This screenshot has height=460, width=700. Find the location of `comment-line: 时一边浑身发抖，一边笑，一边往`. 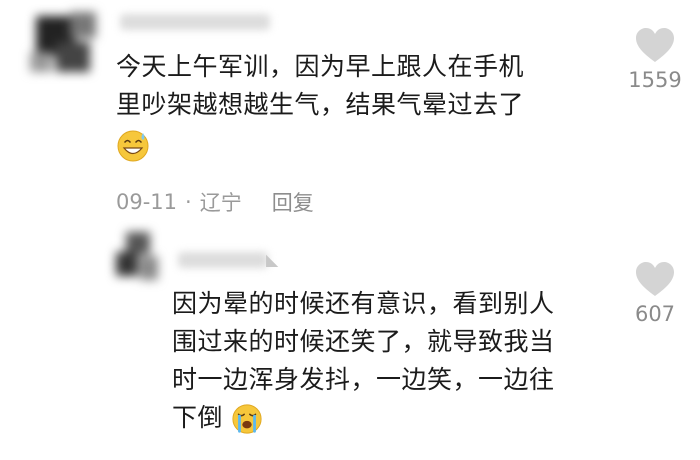

comment-line: 时一边浑身发抖，一边笑，一边往 is located at coordinates (363, 379).